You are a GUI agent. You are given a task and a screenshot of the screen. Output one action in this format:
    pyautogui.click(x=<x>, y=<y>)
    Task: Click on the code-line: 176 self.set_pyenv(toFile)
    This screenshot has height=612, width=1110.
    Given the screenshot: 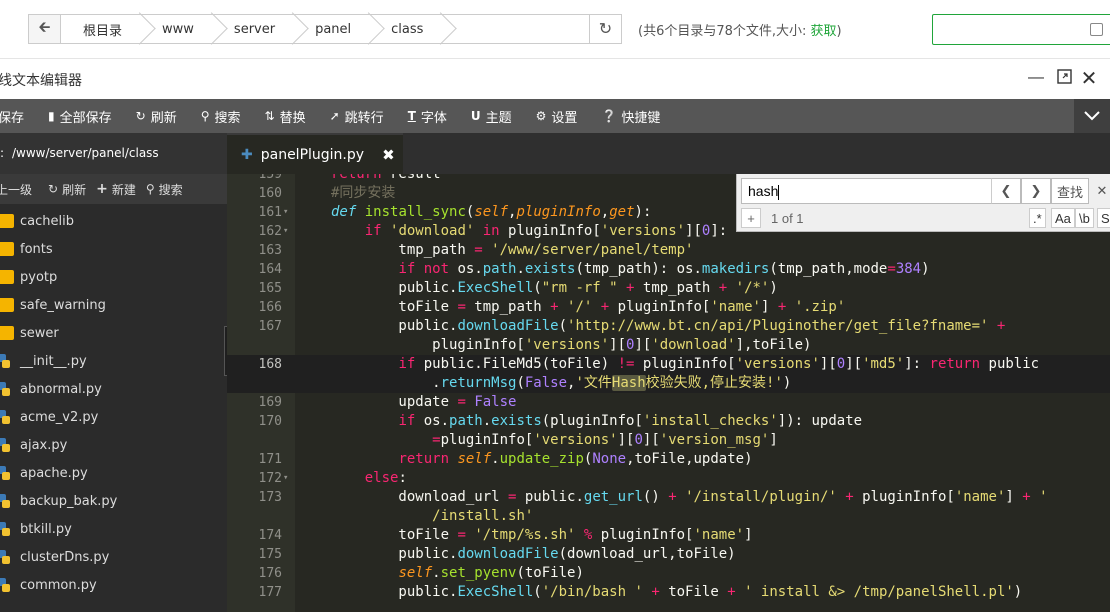 What is the action you would take?
    pyautogui.click(x=668, y=573)
    